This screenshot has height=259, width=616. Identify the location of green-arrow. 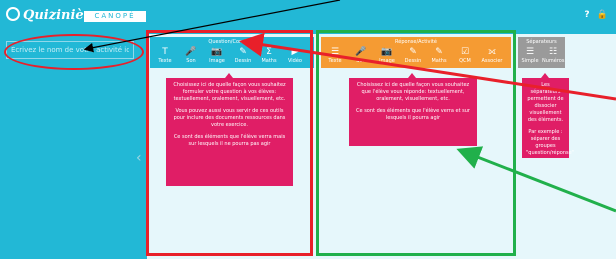
(536, 179).